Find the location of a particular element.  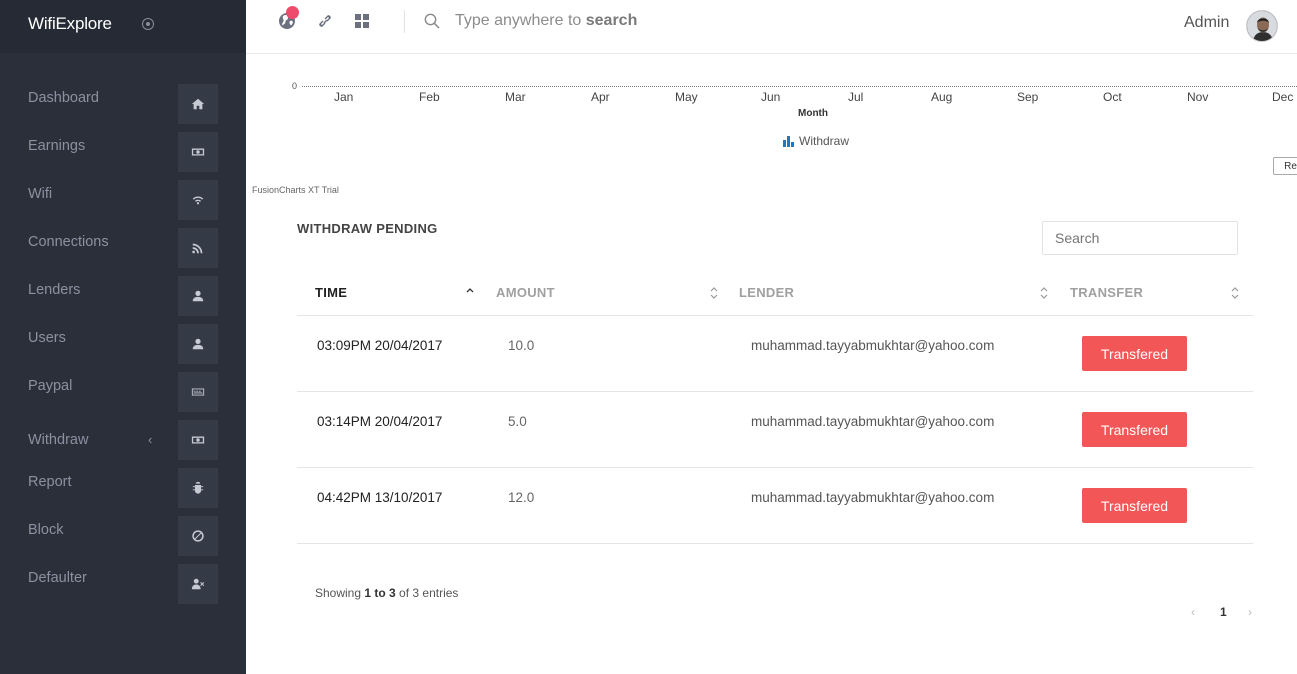

chart-x-tick: Sep is located at coordinates (1028, 97).